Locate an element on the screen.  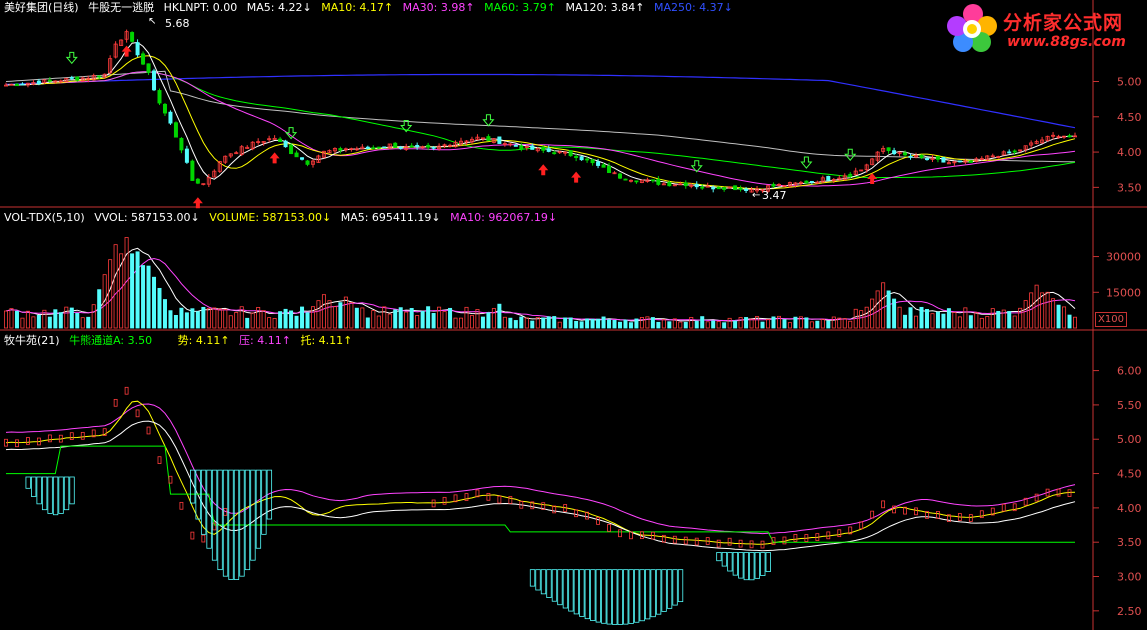
ma30-value: MA30: 3.98↑ is located at coordinates (438, 7).